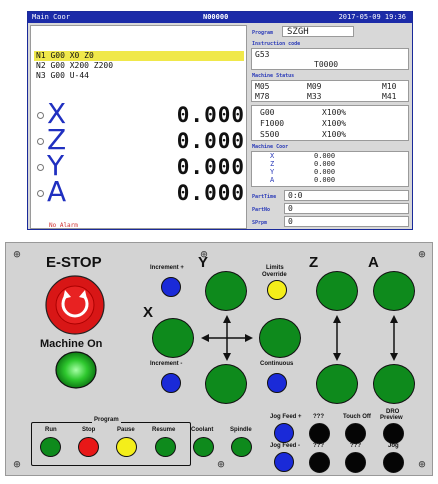 Image resolution: width=438 pixels, height=484 pixels. I want to click on pause-label: Pause, so click(126, 430).